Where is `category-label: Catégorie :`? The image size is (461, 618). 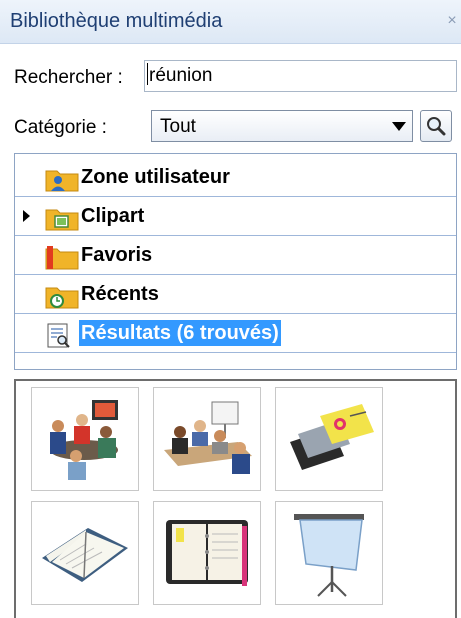 category-label: Catégorie : is located at coordinates (60, 127).